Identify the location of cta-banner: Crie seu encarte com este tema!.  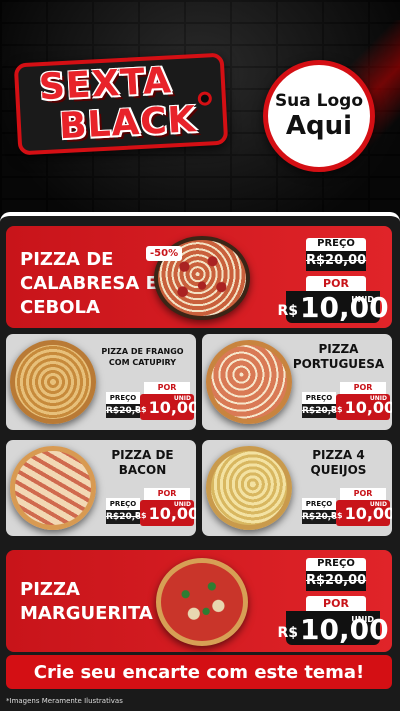
(199, 672).